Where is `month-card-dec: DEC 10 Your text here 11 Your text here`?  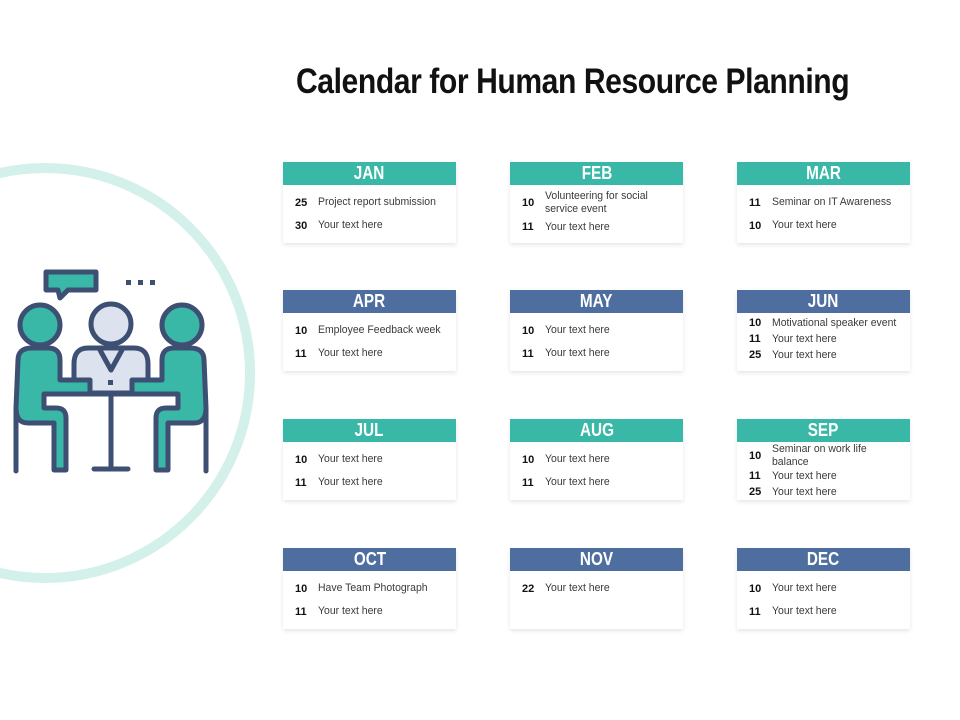
month-card-dec: DEC 10 Your text here 11 Your text here is located at coordinates (823, 588).